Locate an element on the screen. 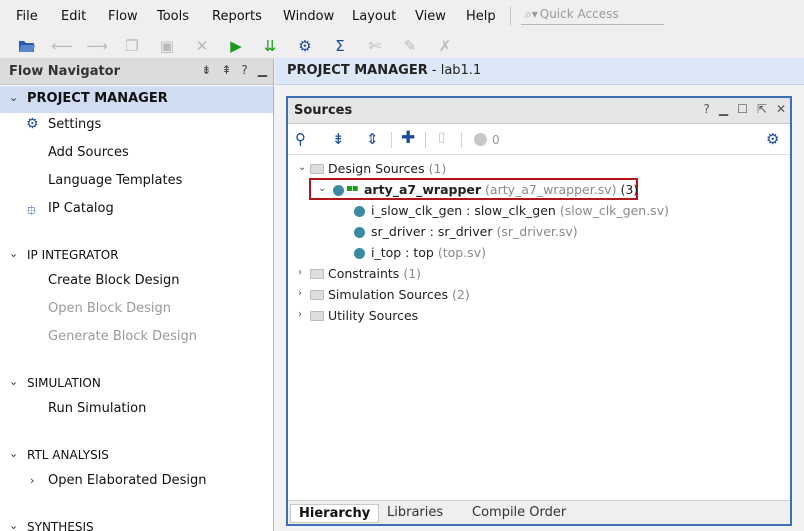 The image size is (804, 531). menu-flow: Flow is located at coordinates (123, 16).